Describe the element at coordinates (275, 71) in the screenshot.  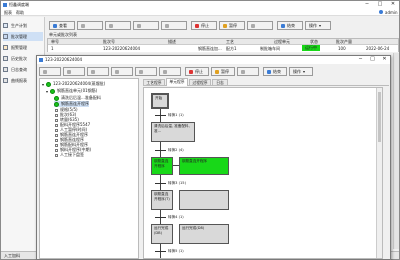
I see `dlg-end-button: 结束` at that location.